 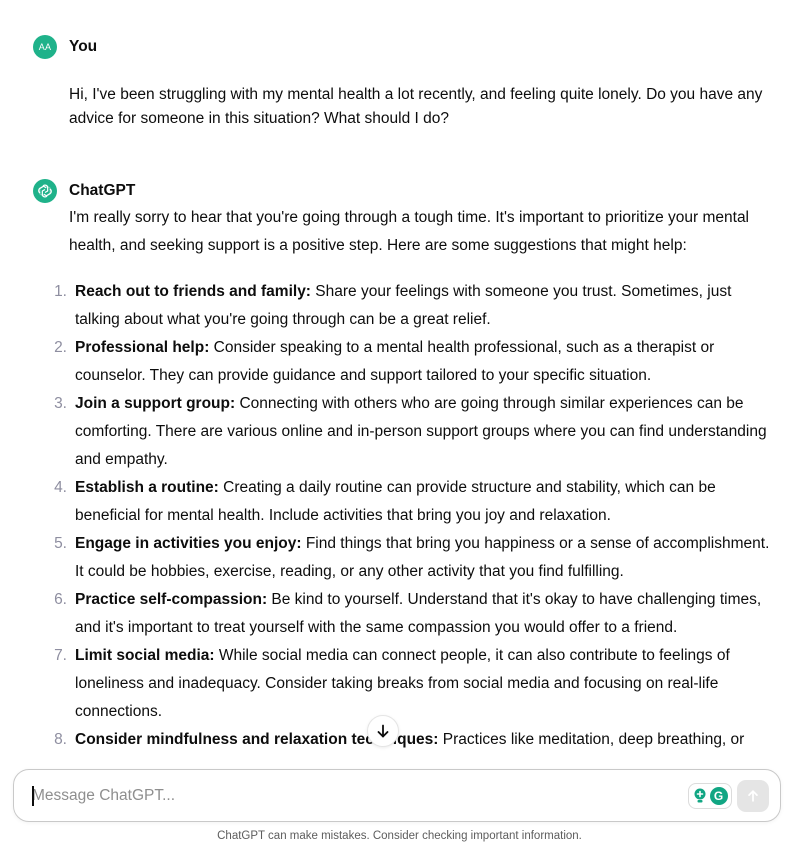 What do you see at coordinates (188, 543) in the screenshot?
I see `list-item-title: Engage in activities you enjoy:` at bounding box center [188, 543].